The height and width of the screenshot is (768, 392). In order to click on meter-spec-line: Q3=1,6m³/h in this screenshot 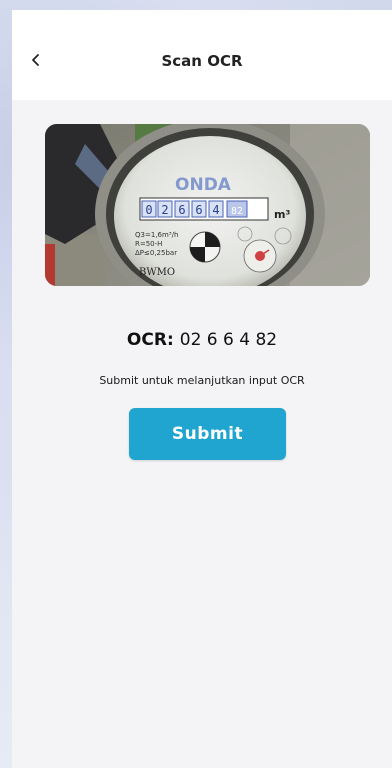, I will do `click(156, 235)`.